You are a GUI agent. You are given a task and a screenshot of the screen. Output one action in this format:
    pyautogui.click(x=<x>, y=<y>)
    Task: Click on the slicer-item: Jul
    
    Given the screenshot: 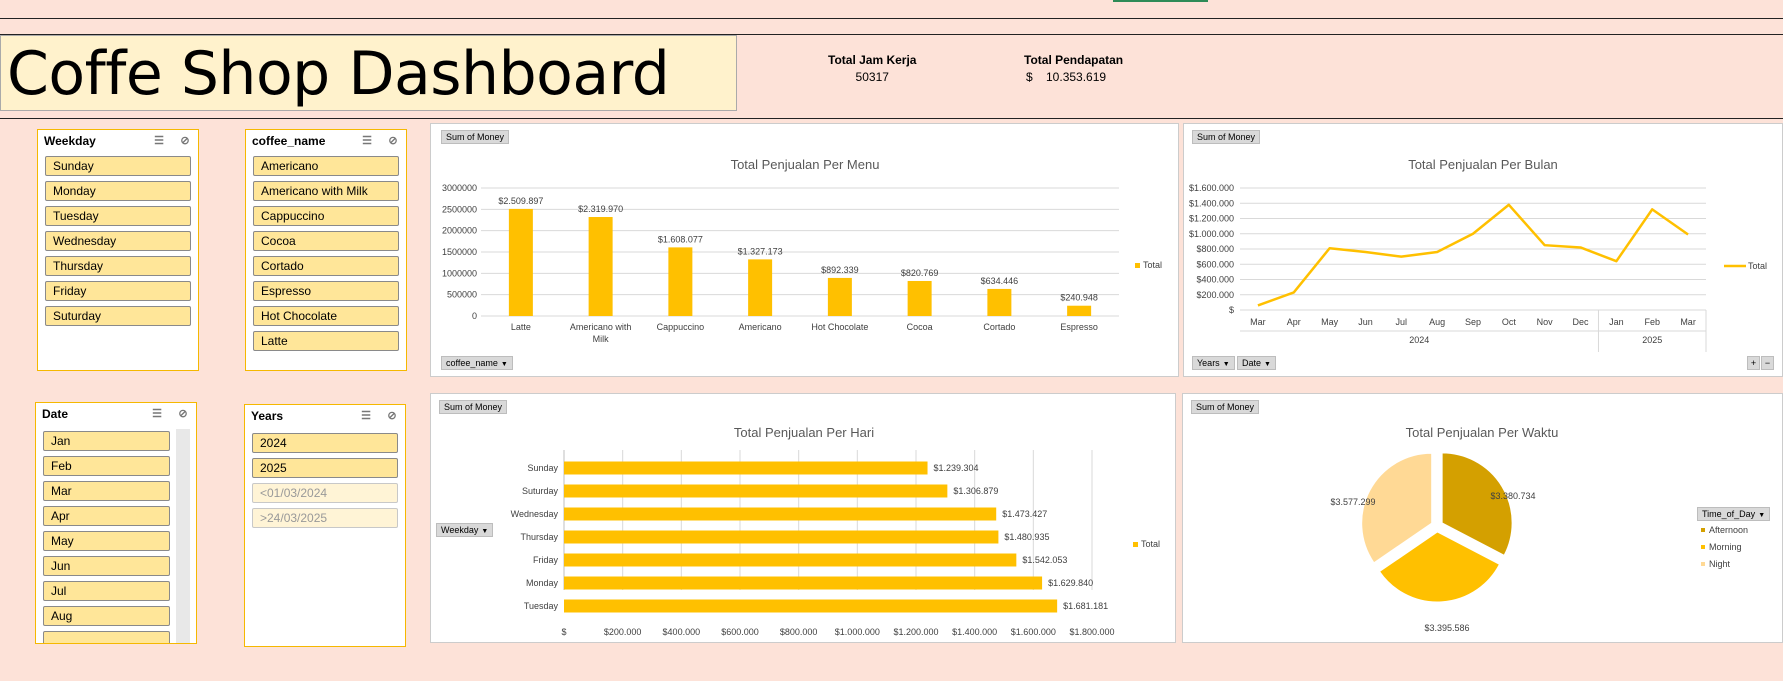 What is the action you would take?
    pyautogui.click(x=106, y=591)
    